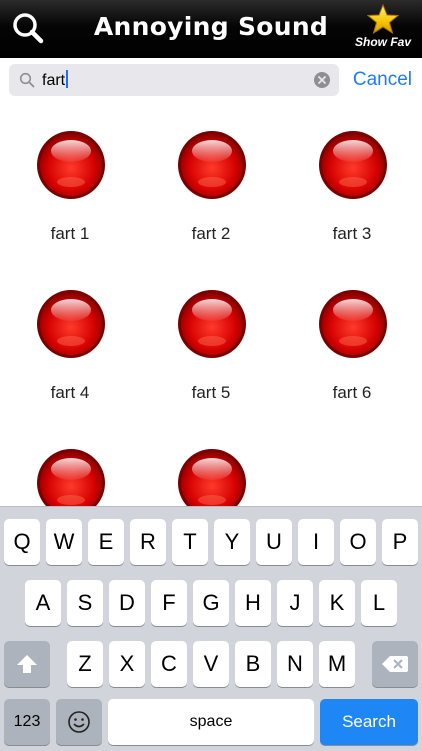 This screenshot has height=751, width=422. I want to click on sound-item: fart 2, so click(211, 179).